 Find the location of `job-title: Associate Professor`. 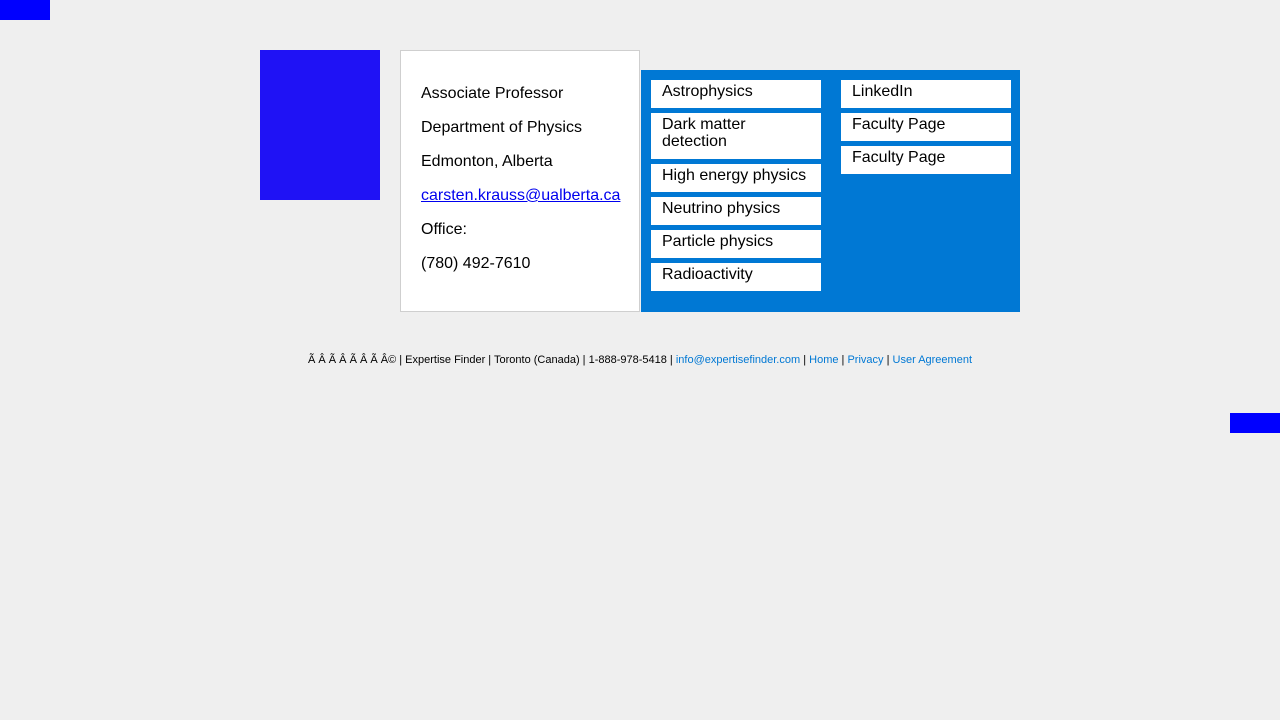

job-title: Associate Professor is located at coordinates (492, 93).